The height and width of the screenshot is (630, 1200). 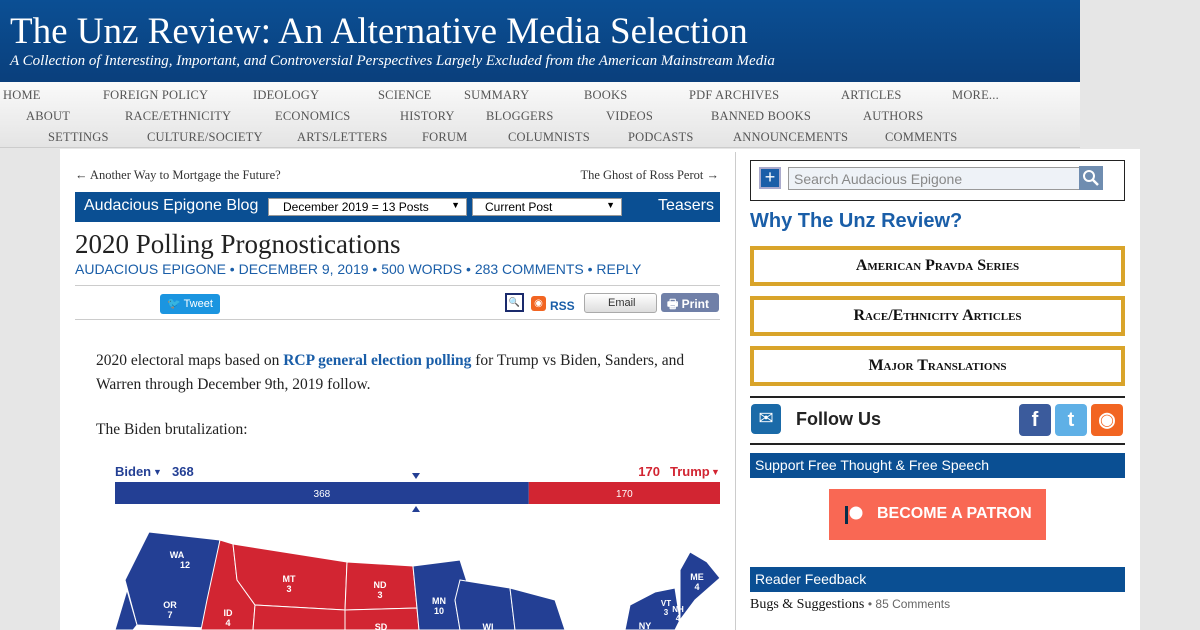 I want to click on nav-pdf-archives: PDF ARCHIVES, so click(x=734, y=95).